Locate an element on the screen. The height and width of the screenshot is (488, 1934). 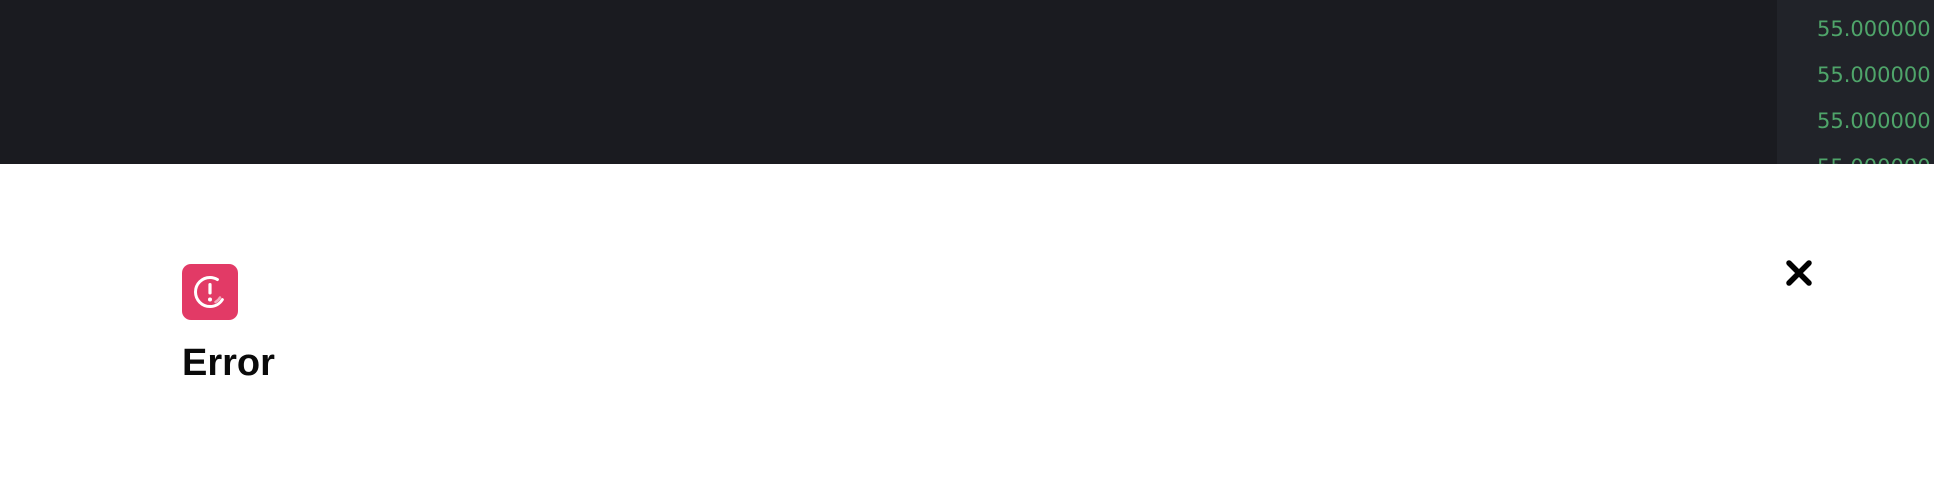
price-list: 55.000000 55.000000 55.000000 55.000000 is located at coordinates (1874, 89).